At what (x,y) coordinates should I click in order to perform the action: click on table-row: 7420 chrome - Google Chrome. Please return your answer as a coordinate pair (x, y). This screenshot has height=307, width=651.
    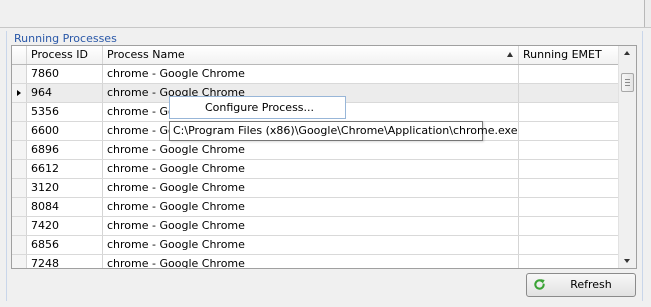
    Looking at the image, I should click on (315, 226).